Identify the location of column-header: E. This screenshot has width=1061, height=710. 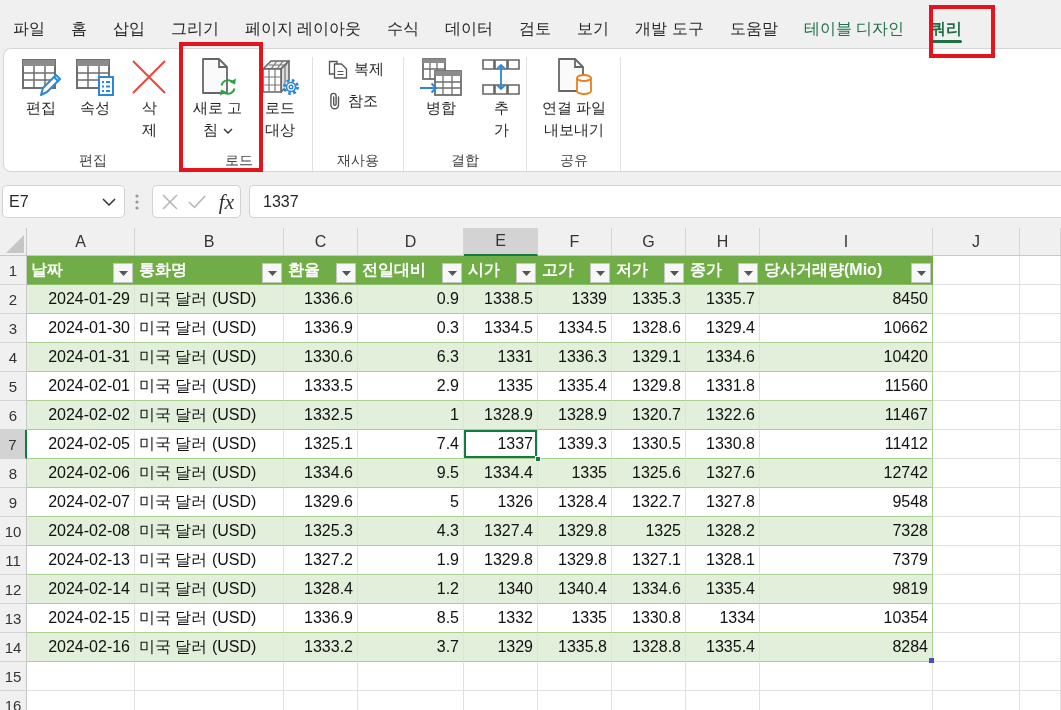
(501, 242).